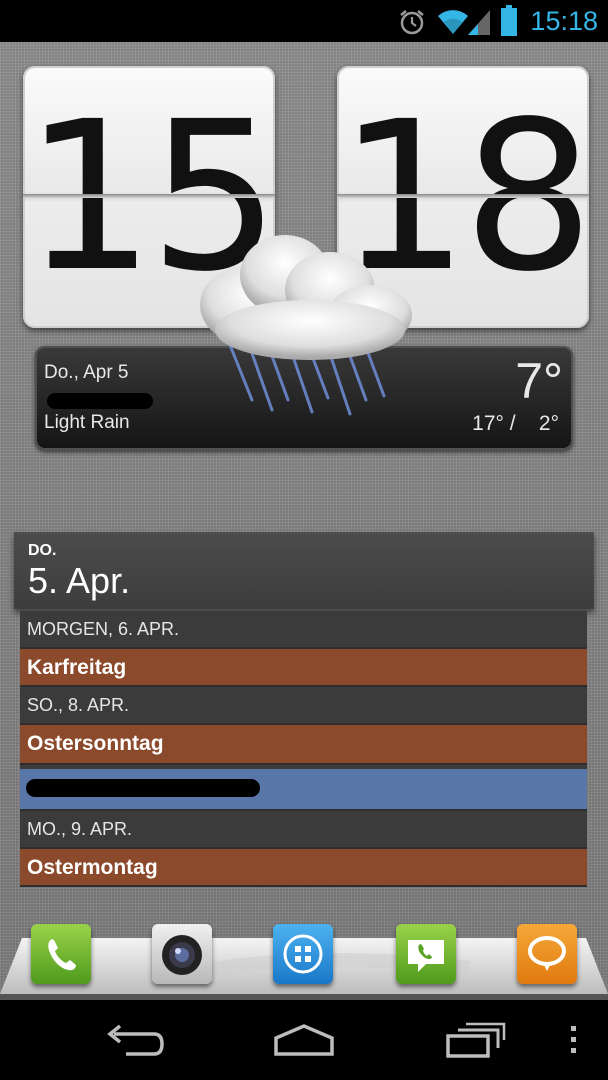 The height and width of the screenshot is (1080, 608). What do you see at coordinates (306, 325) in the screenshot?
I see `rain-cloud-icon` at bounding box center [306, 325].